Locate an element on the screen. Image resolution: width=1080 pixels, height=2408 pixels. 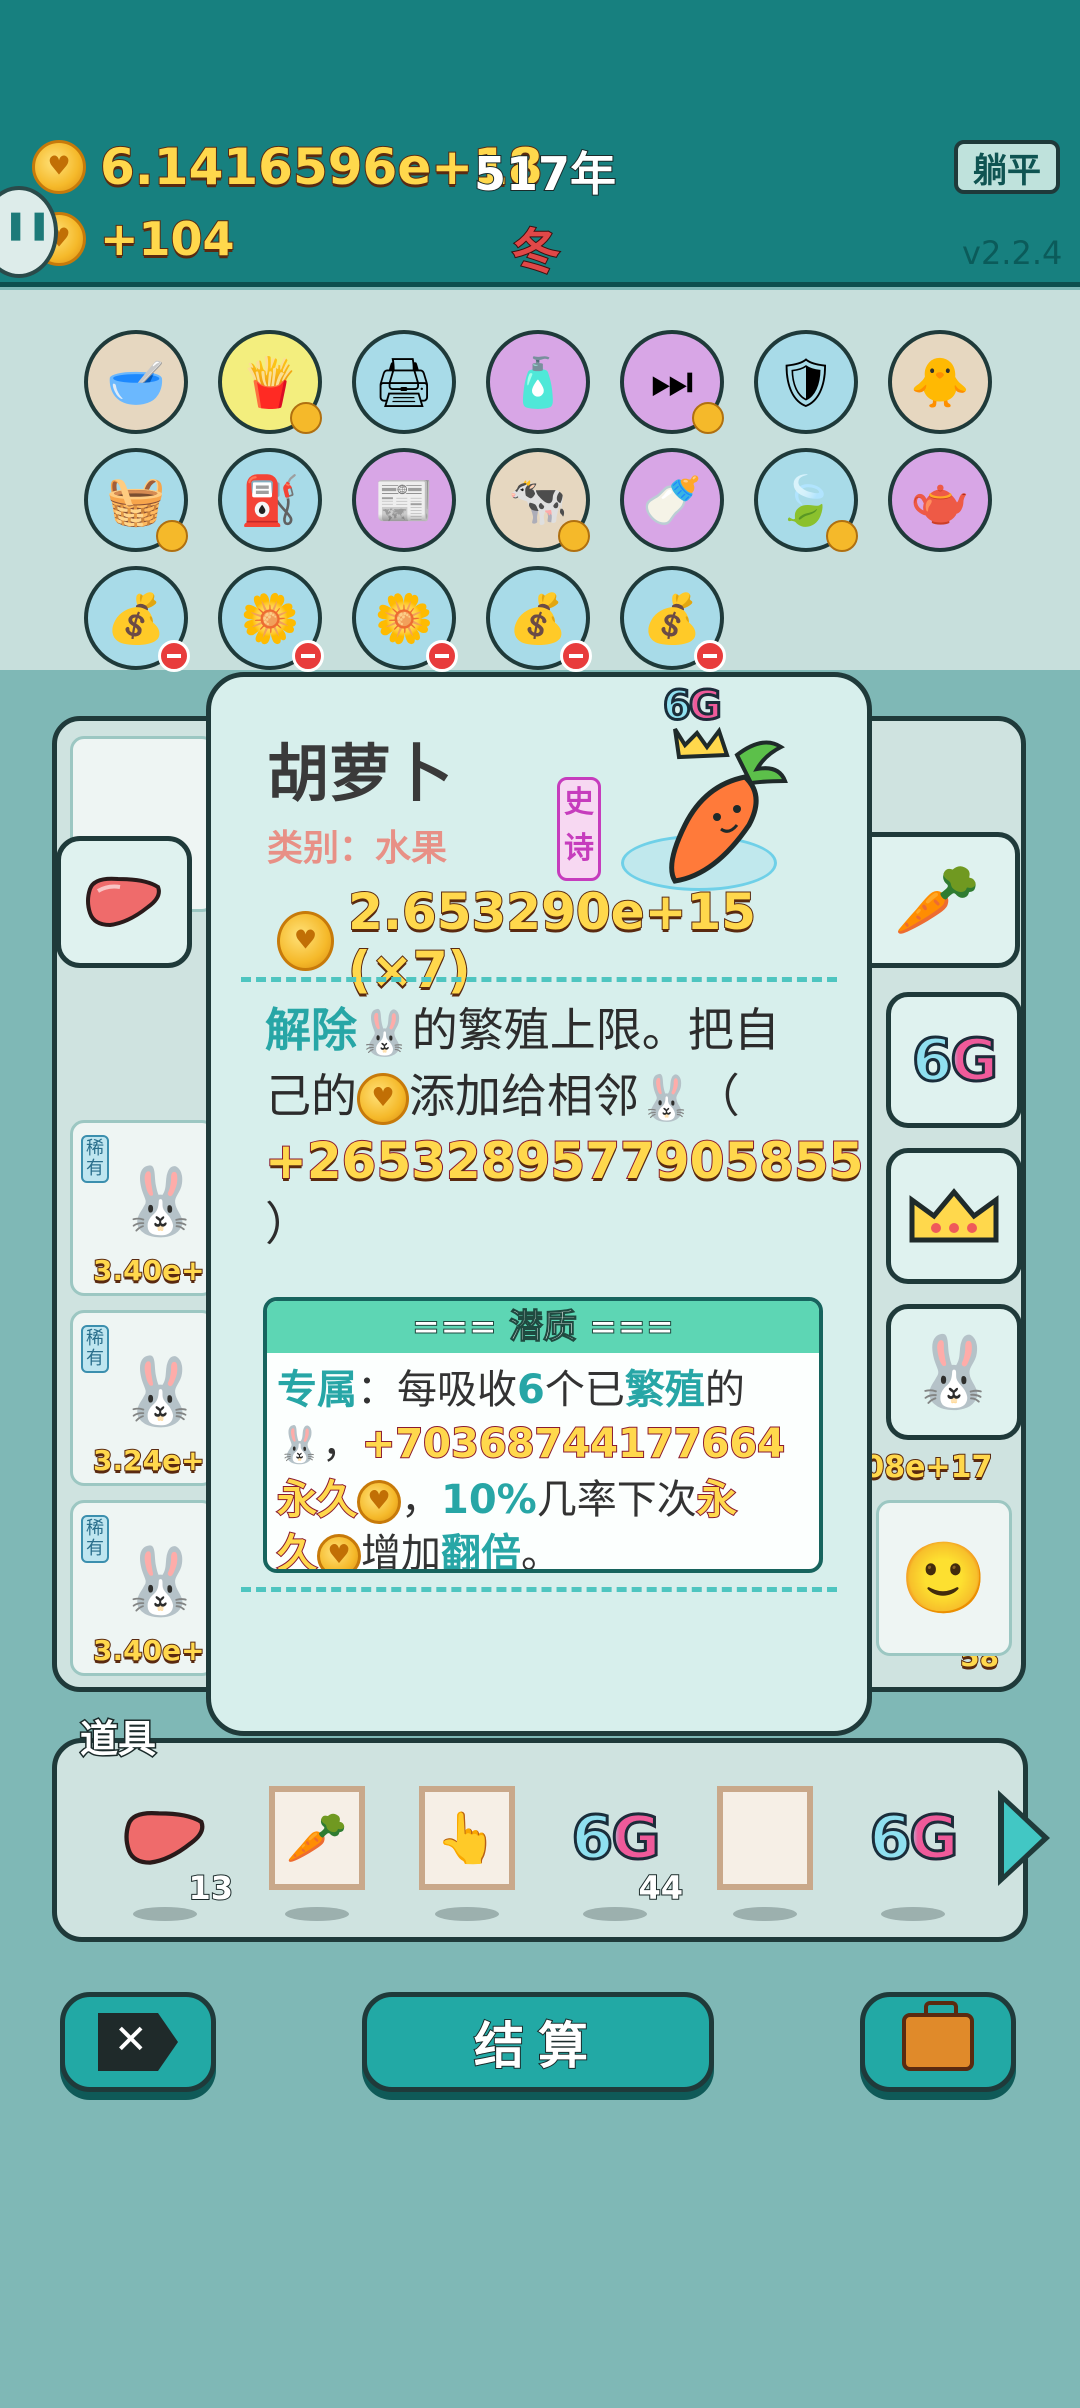
briefcase-button is located at coordinates (938, 2042).